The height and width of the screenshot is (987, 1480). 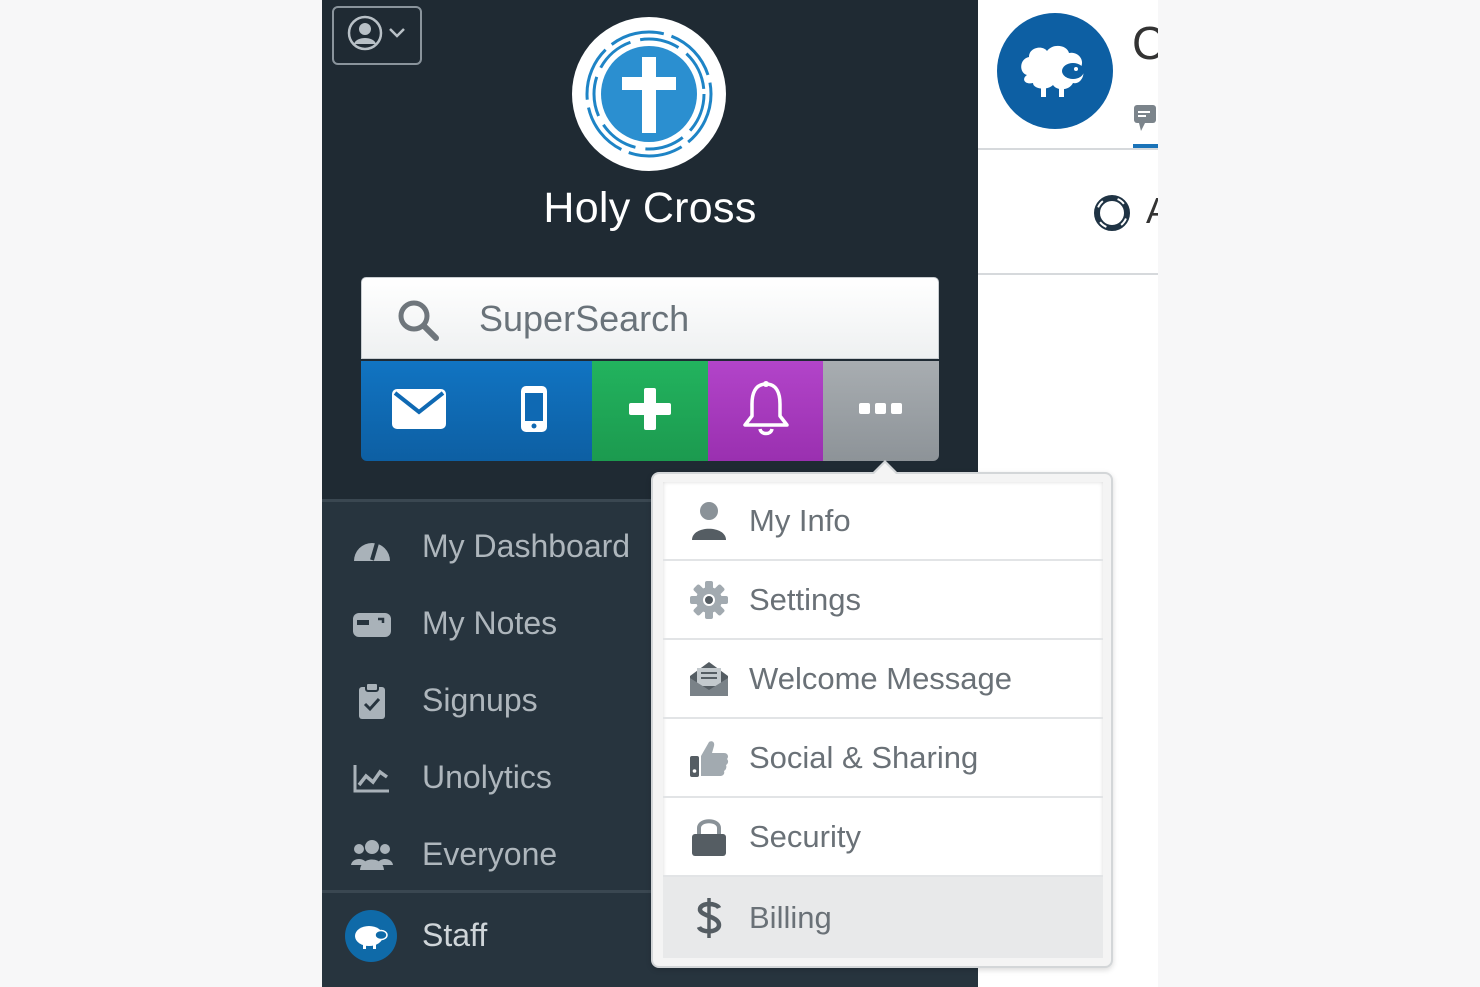 I want to click on email-button, so click(x=419, y=411).